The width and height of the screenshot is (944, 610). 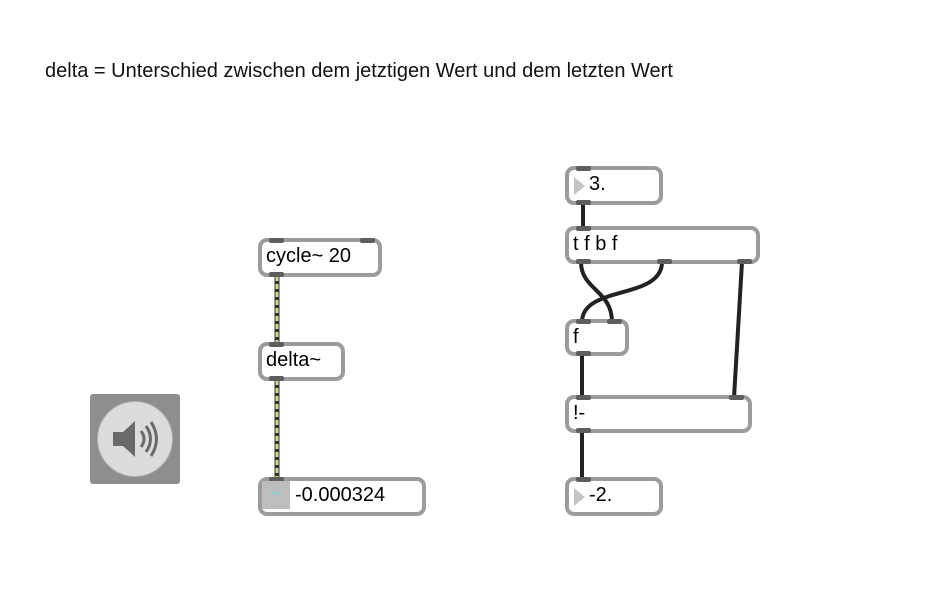 I want to click on number-value: -2., so click(x=601, y=495).